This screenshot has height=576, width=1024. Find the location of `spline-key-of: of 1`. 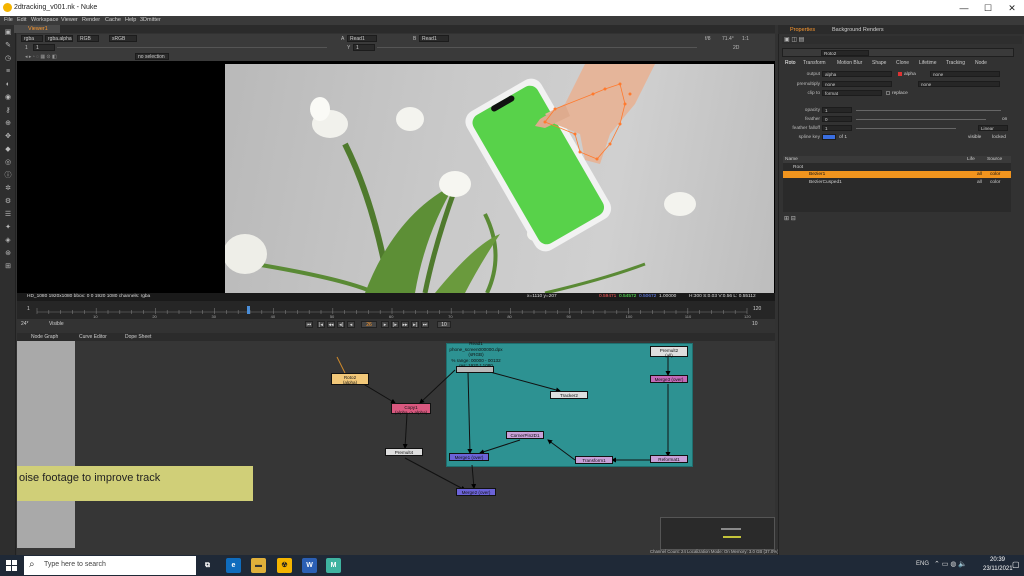

spline-key-of: of 1 is located at coordinates (843, 137).